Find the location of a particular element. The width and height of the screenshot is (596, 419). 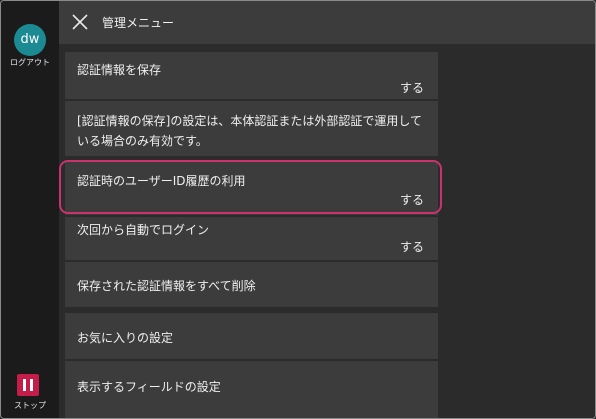

menu-item-delete-all: 保存された認証情報をすべて削除 is located at coordinates (251, 284).